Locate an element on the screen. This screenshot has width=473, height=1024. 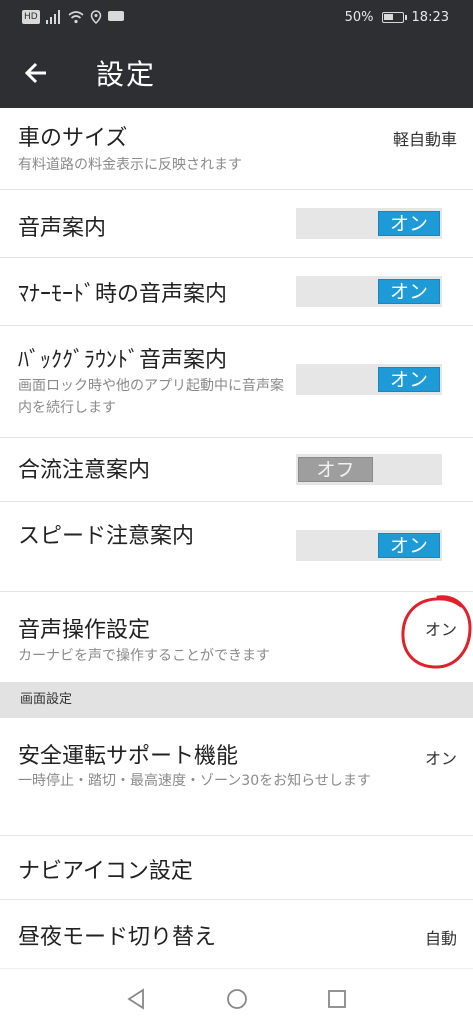
page-title: 設定 is located at coordinates (126, 74).